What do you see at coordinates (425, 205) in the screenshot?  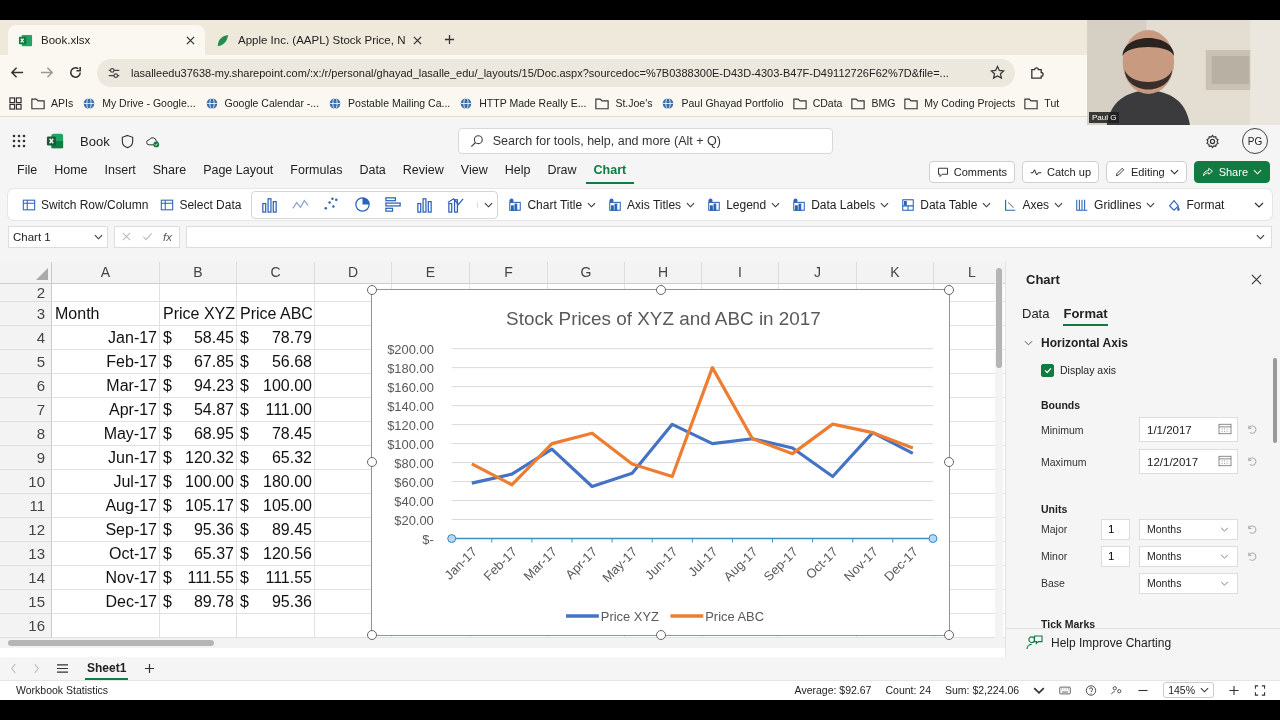 I see `column-chart-icon` at bounding box center [425, 205].